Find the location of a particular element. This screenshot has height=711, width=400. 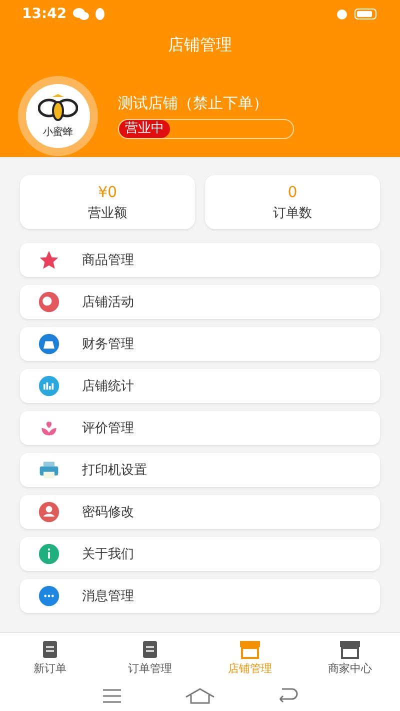

page-title: 店铺管理 is located at coordinates (200, 45).